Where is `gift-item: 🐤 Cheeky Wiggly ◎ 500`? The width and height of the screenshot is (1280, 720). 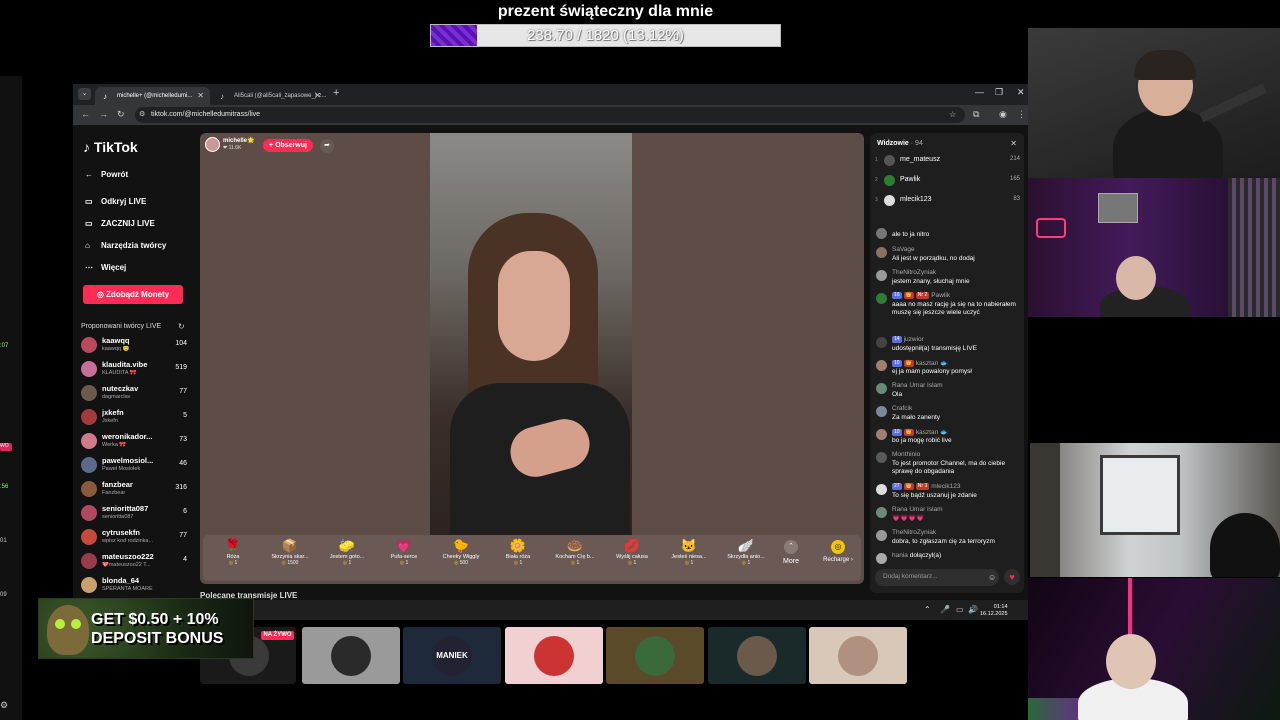
gift-item: 🐤 Cheeky Wiggly ◎ 500 is located at coordinates (461, 558).